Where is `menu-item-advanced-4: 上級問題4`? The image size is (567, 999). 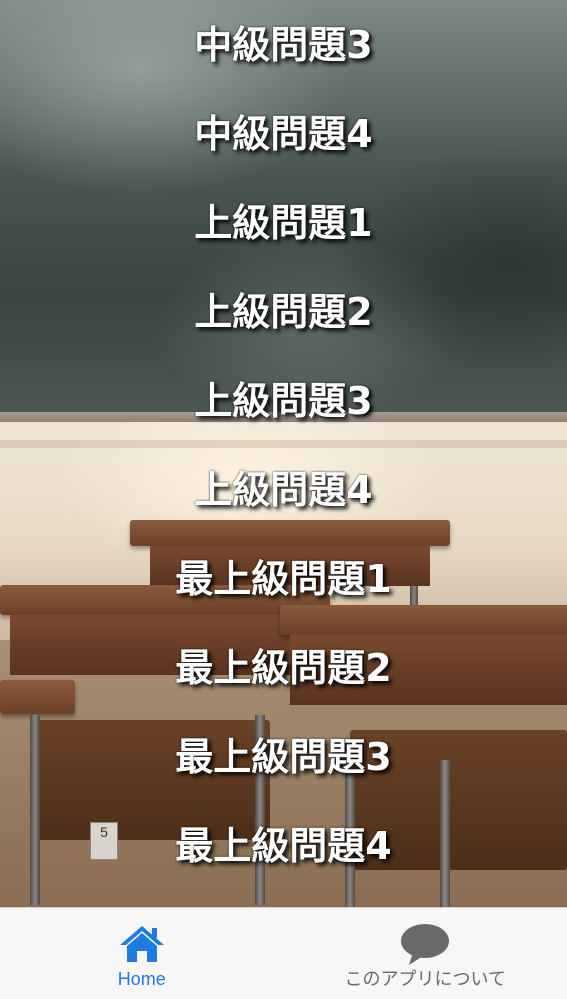 menu-item-advanced-4: 上級問題4 is located at coordinates (283, 486).